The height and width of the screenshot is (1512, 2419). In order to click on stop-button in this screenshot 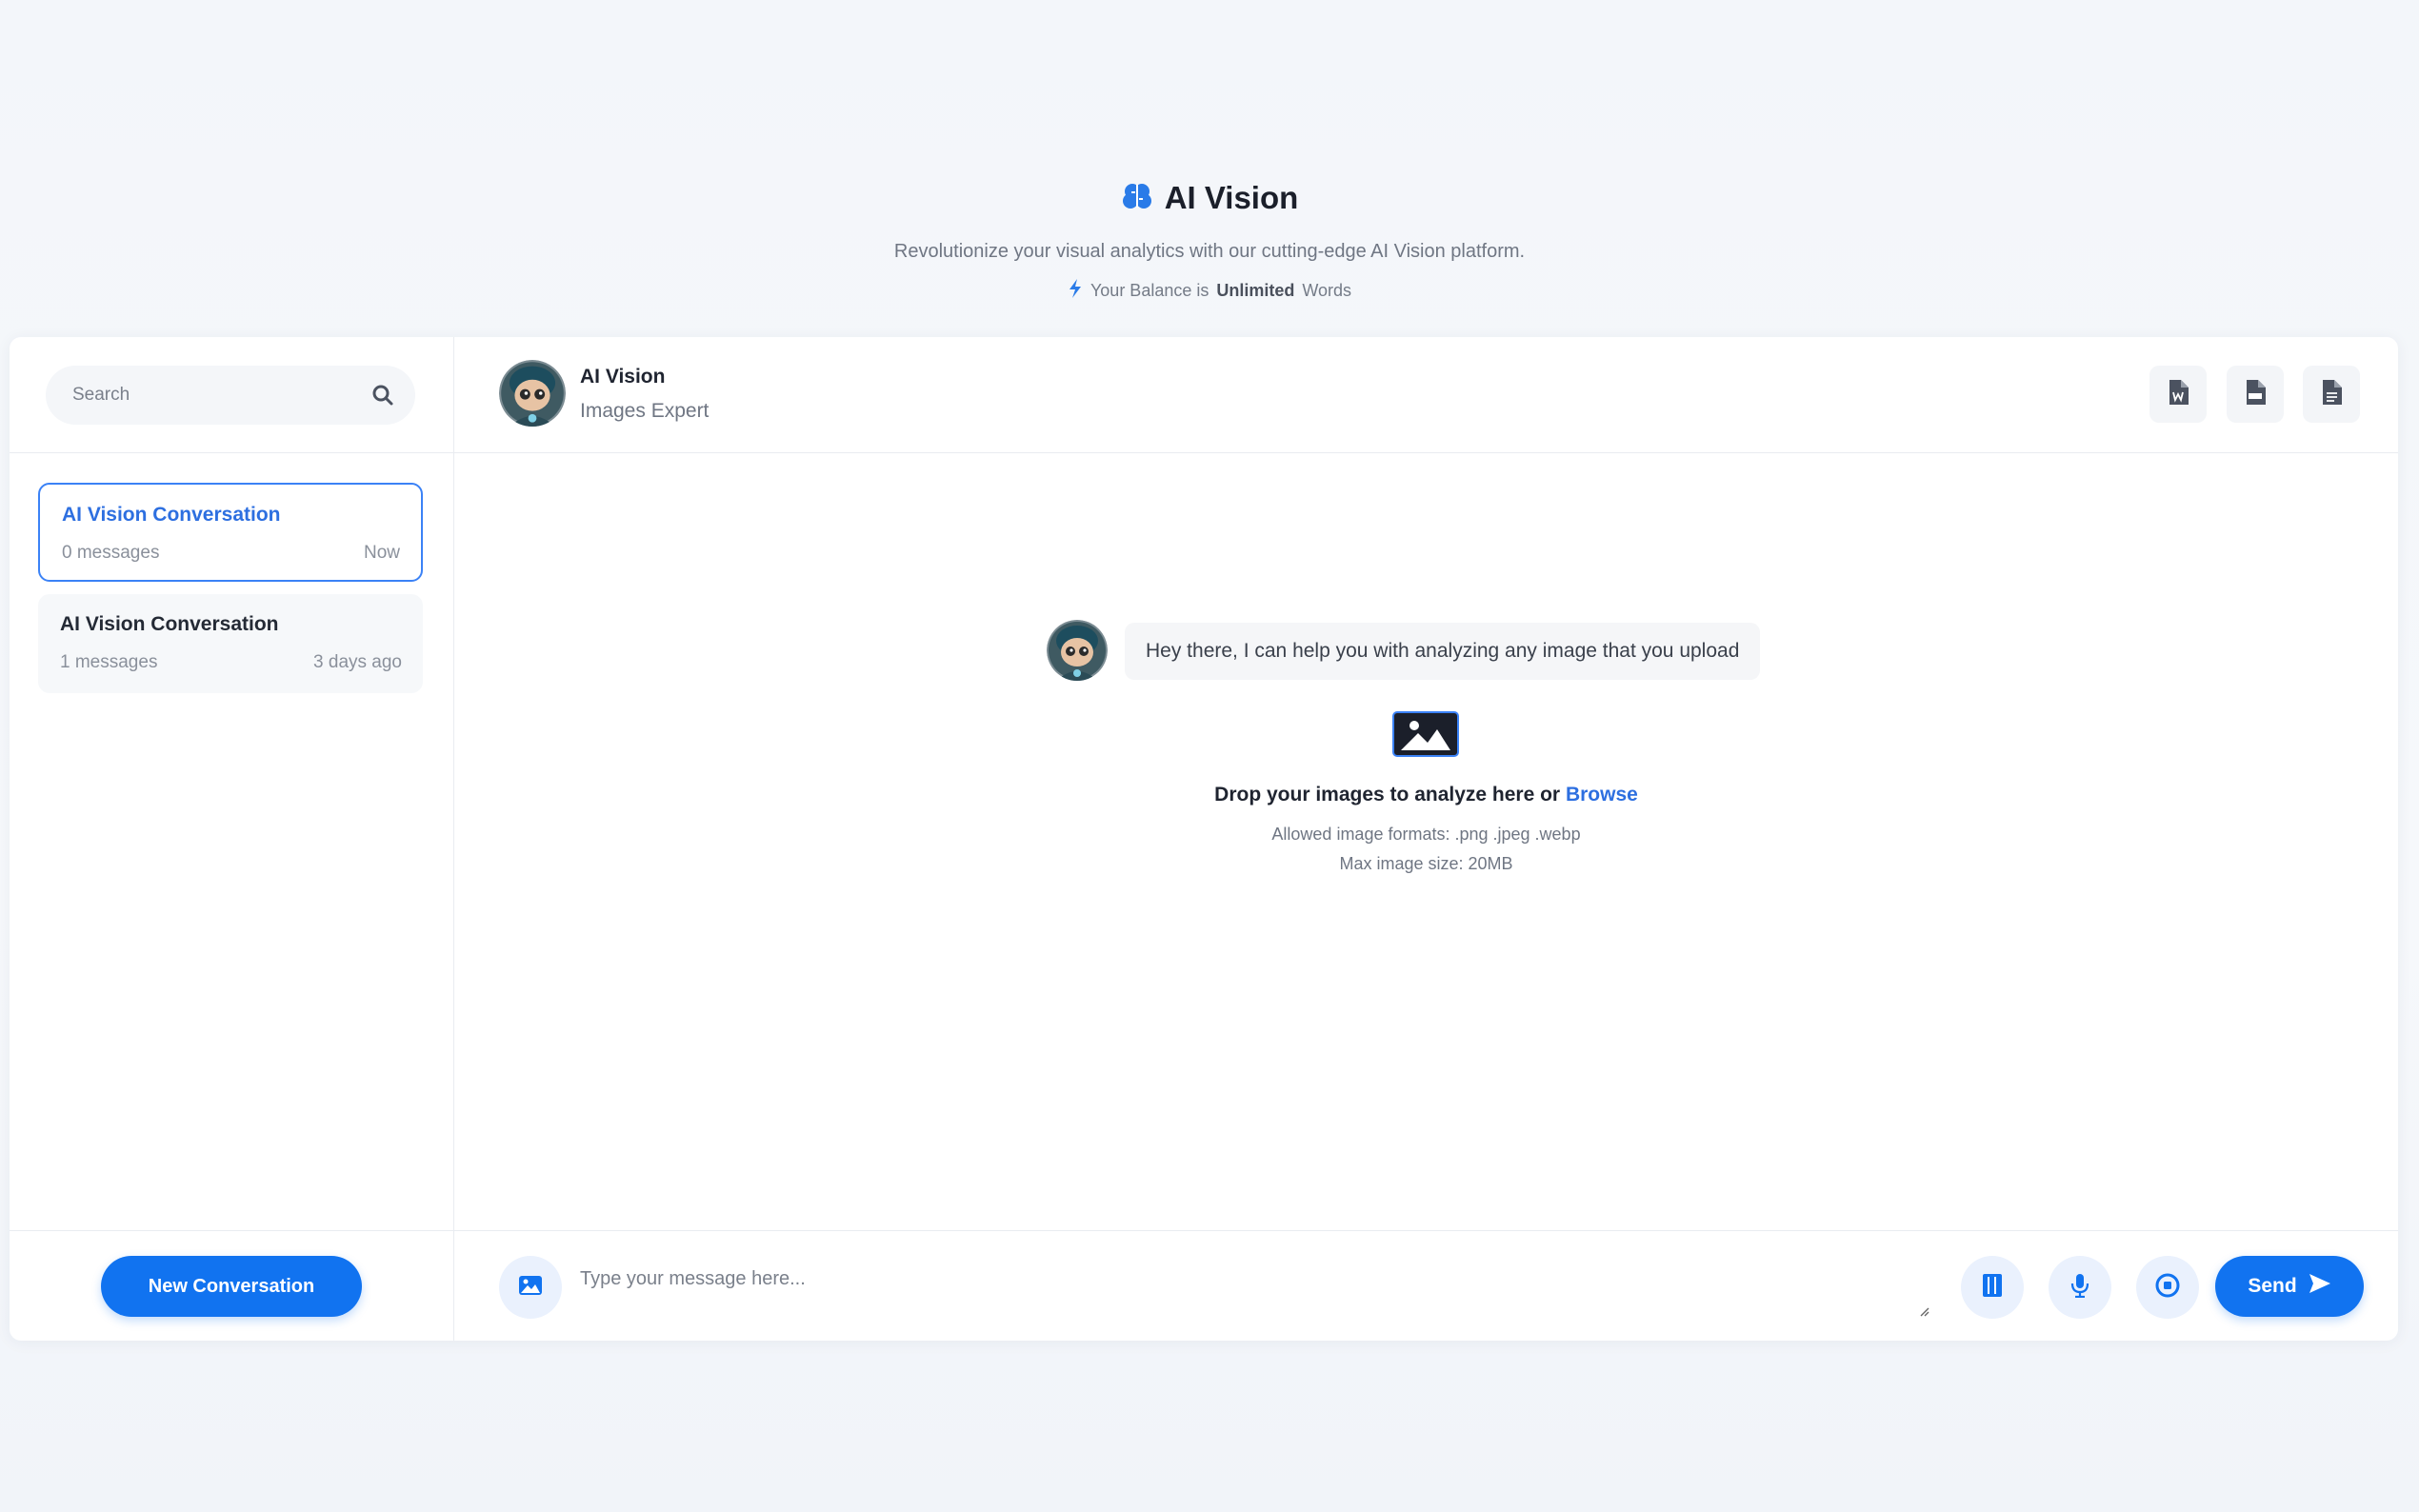, I will do `click(2167, 1287)`.